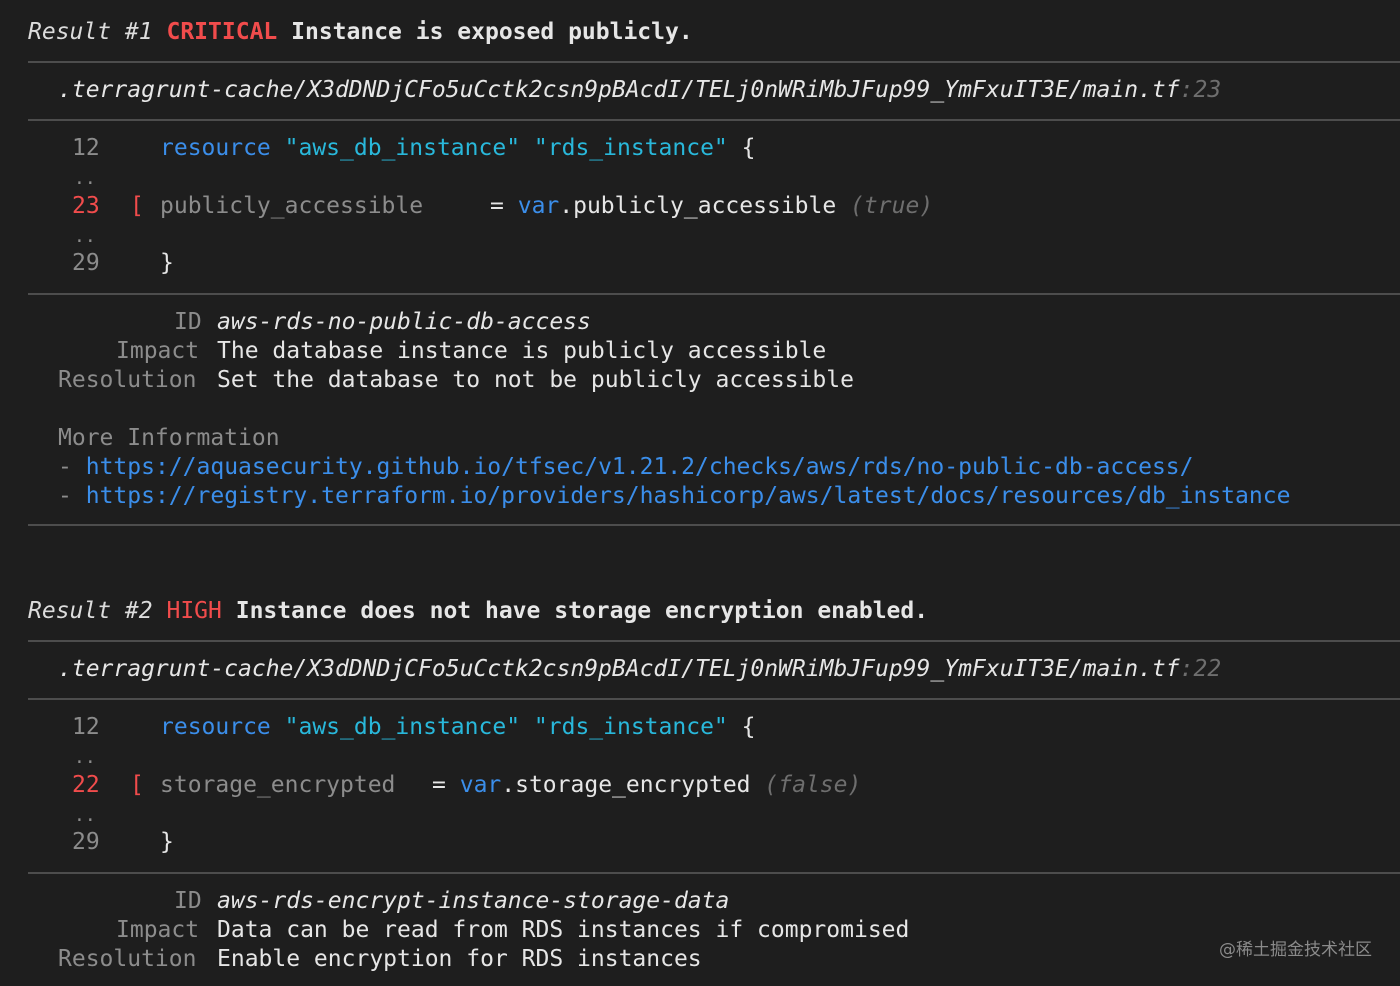 This screenshot has width=1400, height=986. I want to click on code-attribute: storage_encrypted, so click(278, 785).